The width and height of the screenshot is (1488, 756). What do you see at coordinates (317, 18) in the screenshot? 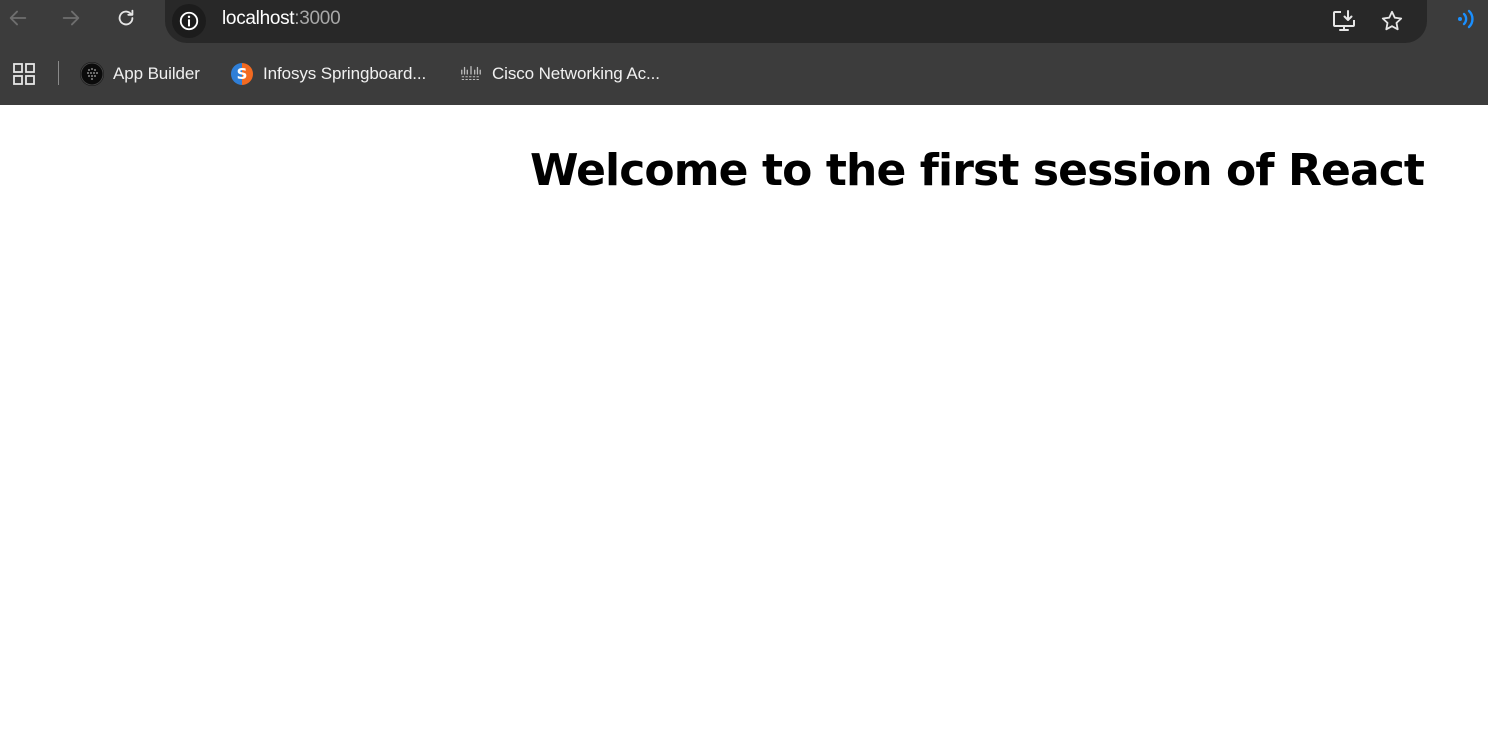
I see `url-port: :3000` at bounding box center [317, 18].